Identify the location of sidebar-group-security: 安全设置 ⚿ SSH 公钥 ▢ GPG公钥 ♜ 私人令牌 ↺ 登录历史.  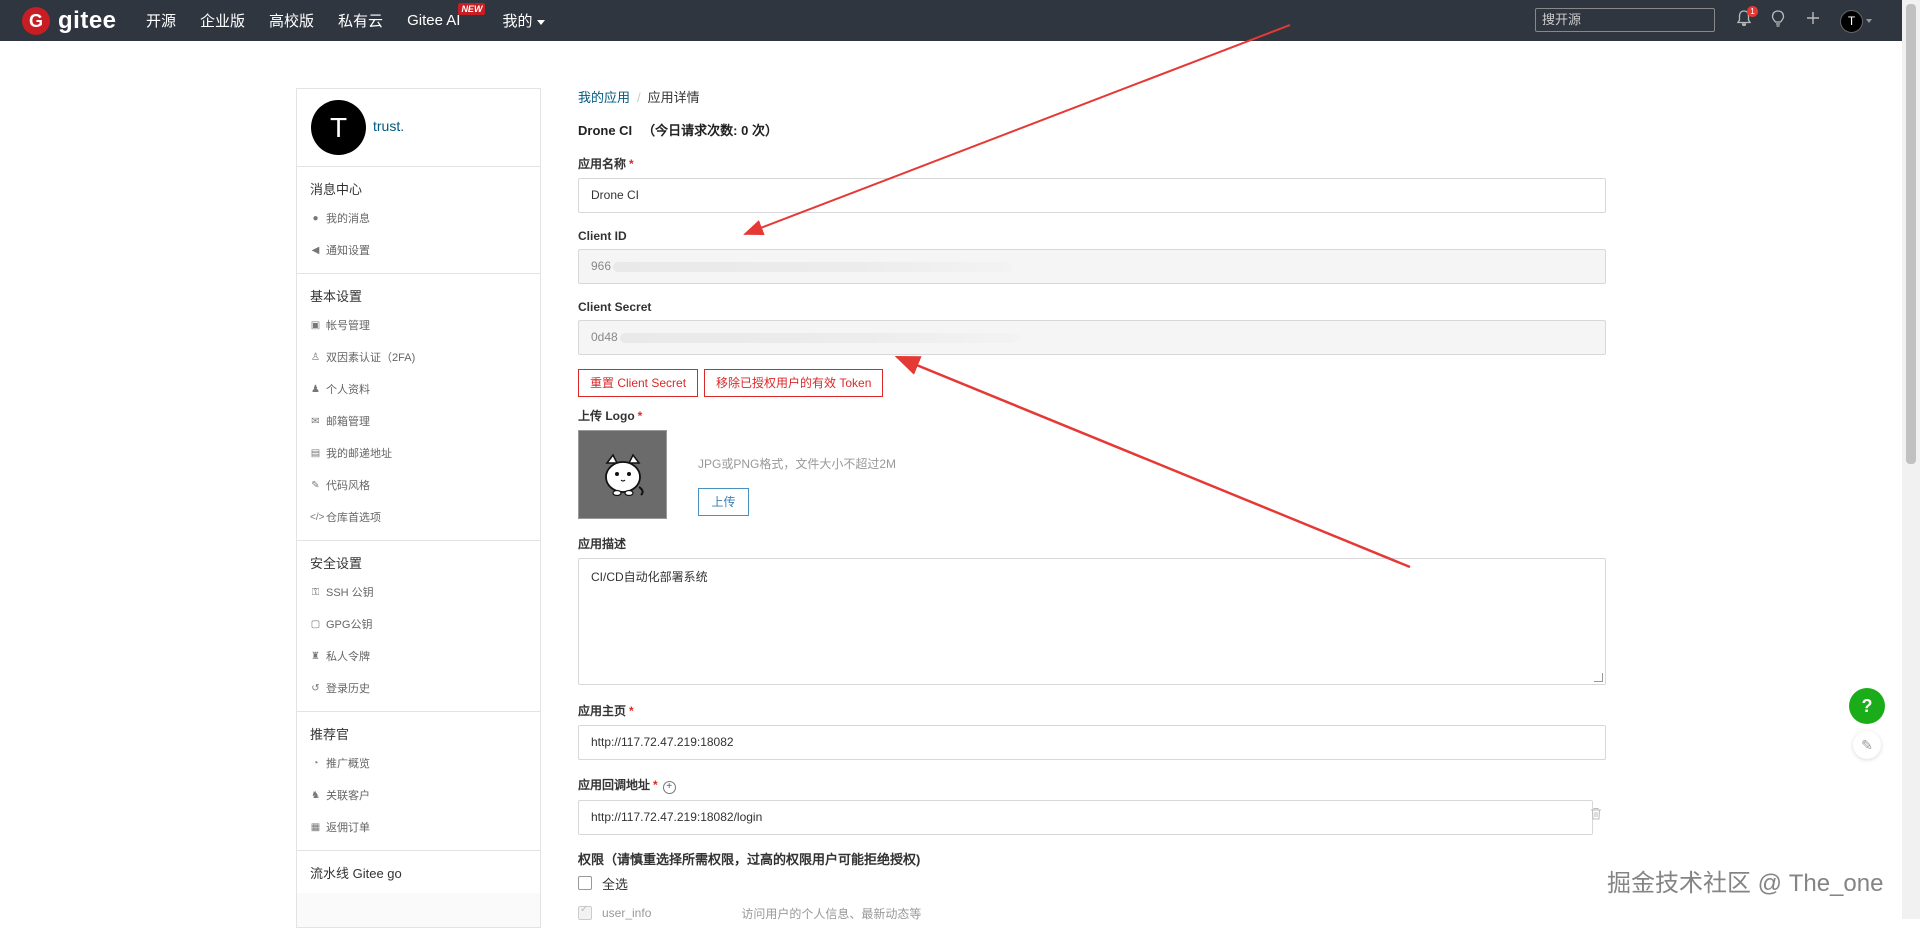
(418, 626).